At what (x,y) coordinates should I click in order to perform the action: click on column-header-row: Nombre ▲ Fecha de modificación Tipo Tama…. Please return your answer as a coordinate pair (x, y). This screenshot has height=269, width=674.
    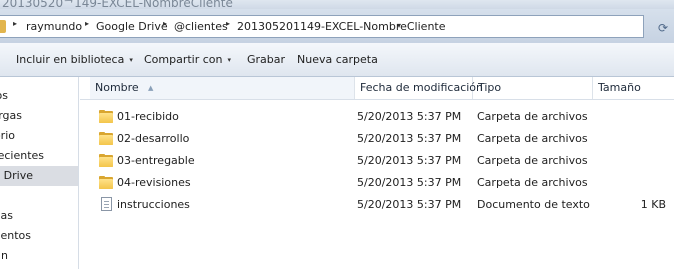
    Looking at the image, I should click on (377, 88).